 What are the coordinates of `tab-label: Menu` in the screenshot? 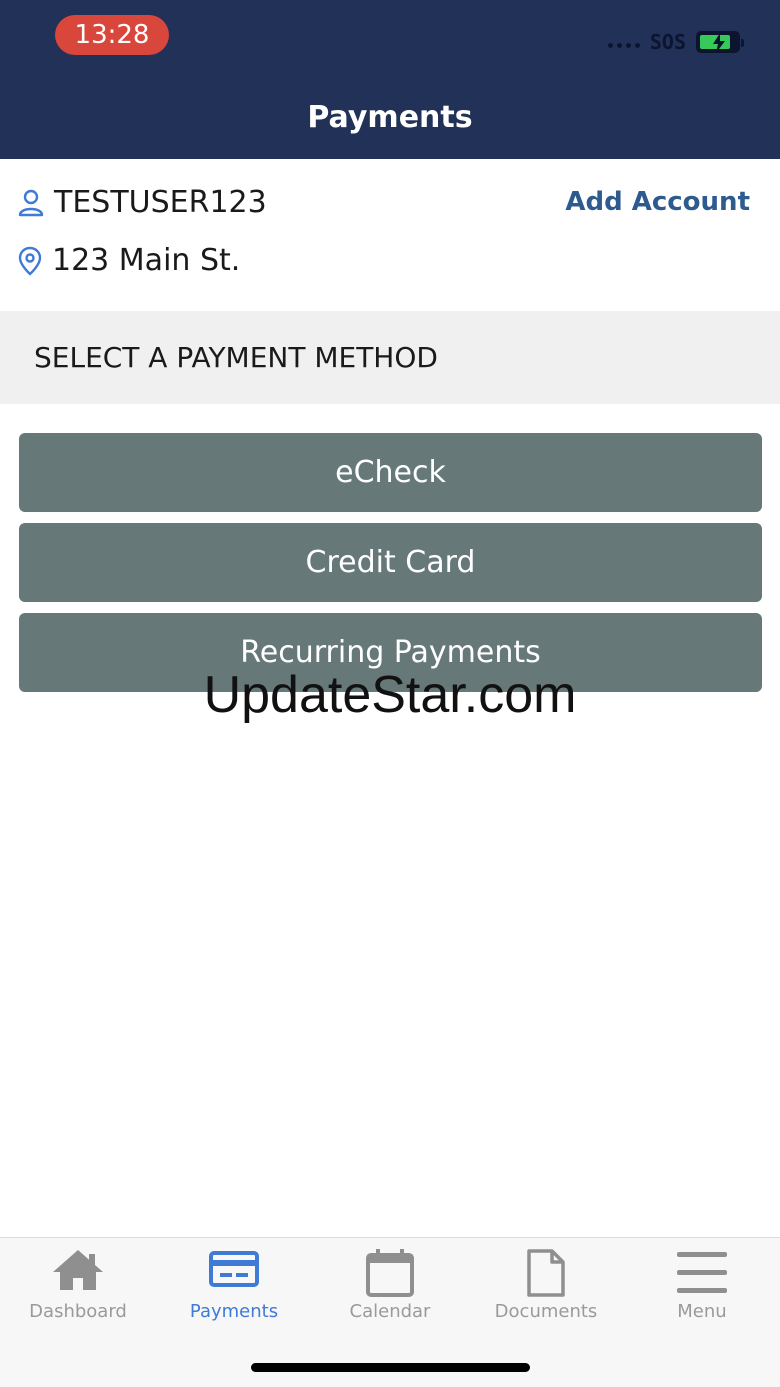 It's located at (702, 1311).